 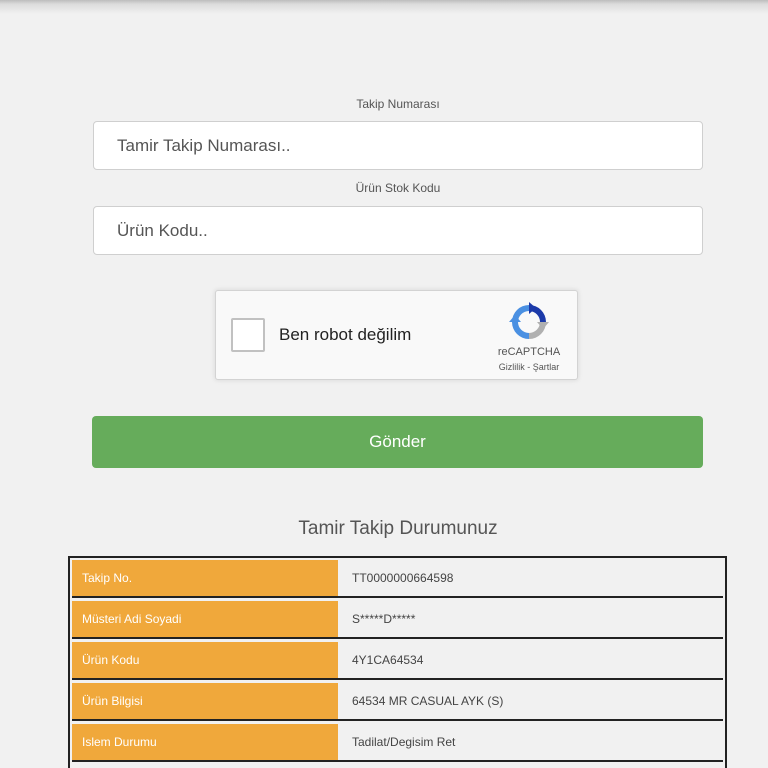 What do you see at coordinates (205, 619) in the screenshot?
I see `row-key: Müsteri Adi Soyadi` at bounding box center [205, 619].